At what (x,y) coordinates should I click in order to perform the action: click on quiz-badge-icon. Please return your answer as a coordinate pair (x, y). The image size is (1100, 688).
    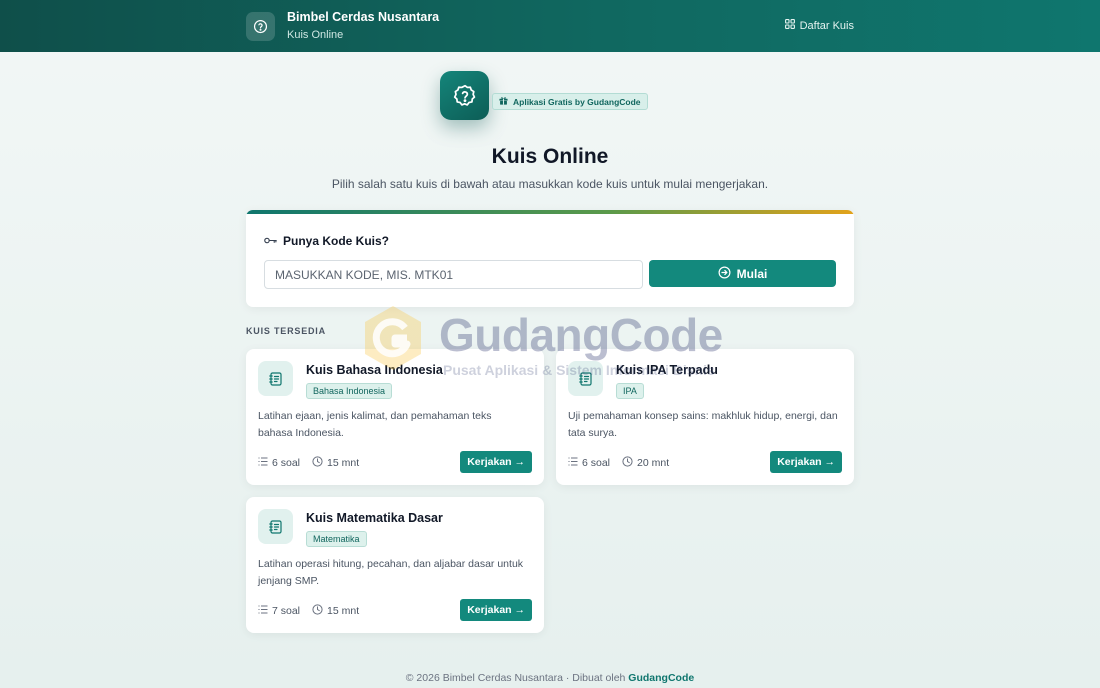
    Looking at the image, I should click on (464, 95).